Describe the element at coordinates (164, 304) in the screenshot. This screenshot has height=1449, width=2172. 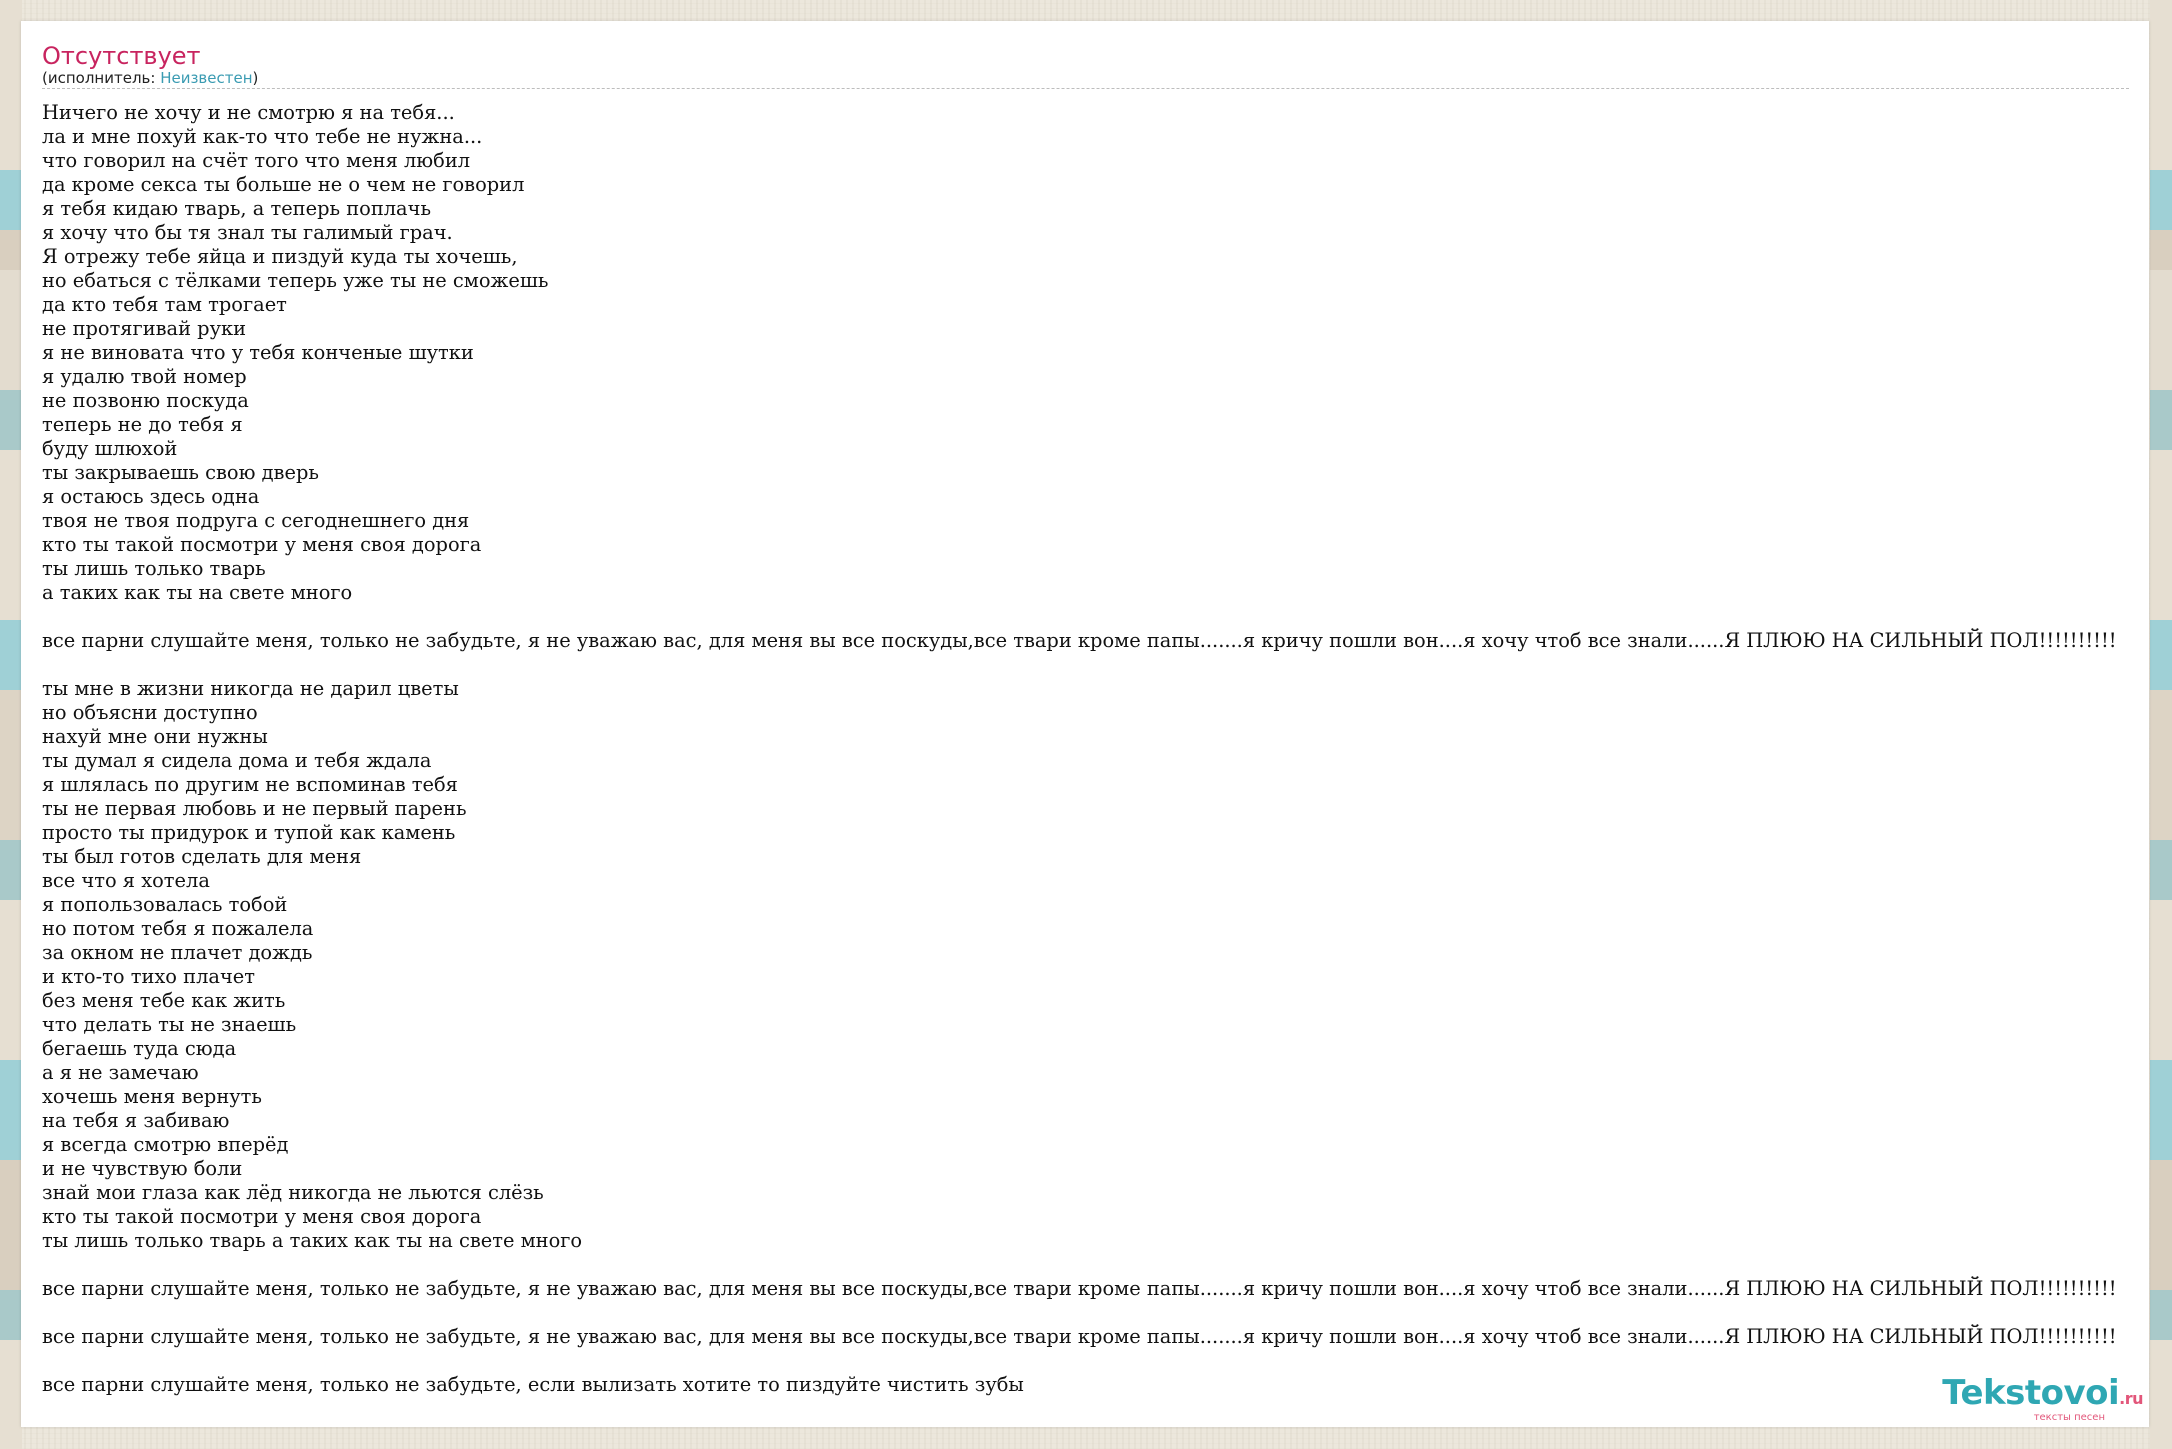
I see `lyric-line: да кто тебя там трогает` at that location.